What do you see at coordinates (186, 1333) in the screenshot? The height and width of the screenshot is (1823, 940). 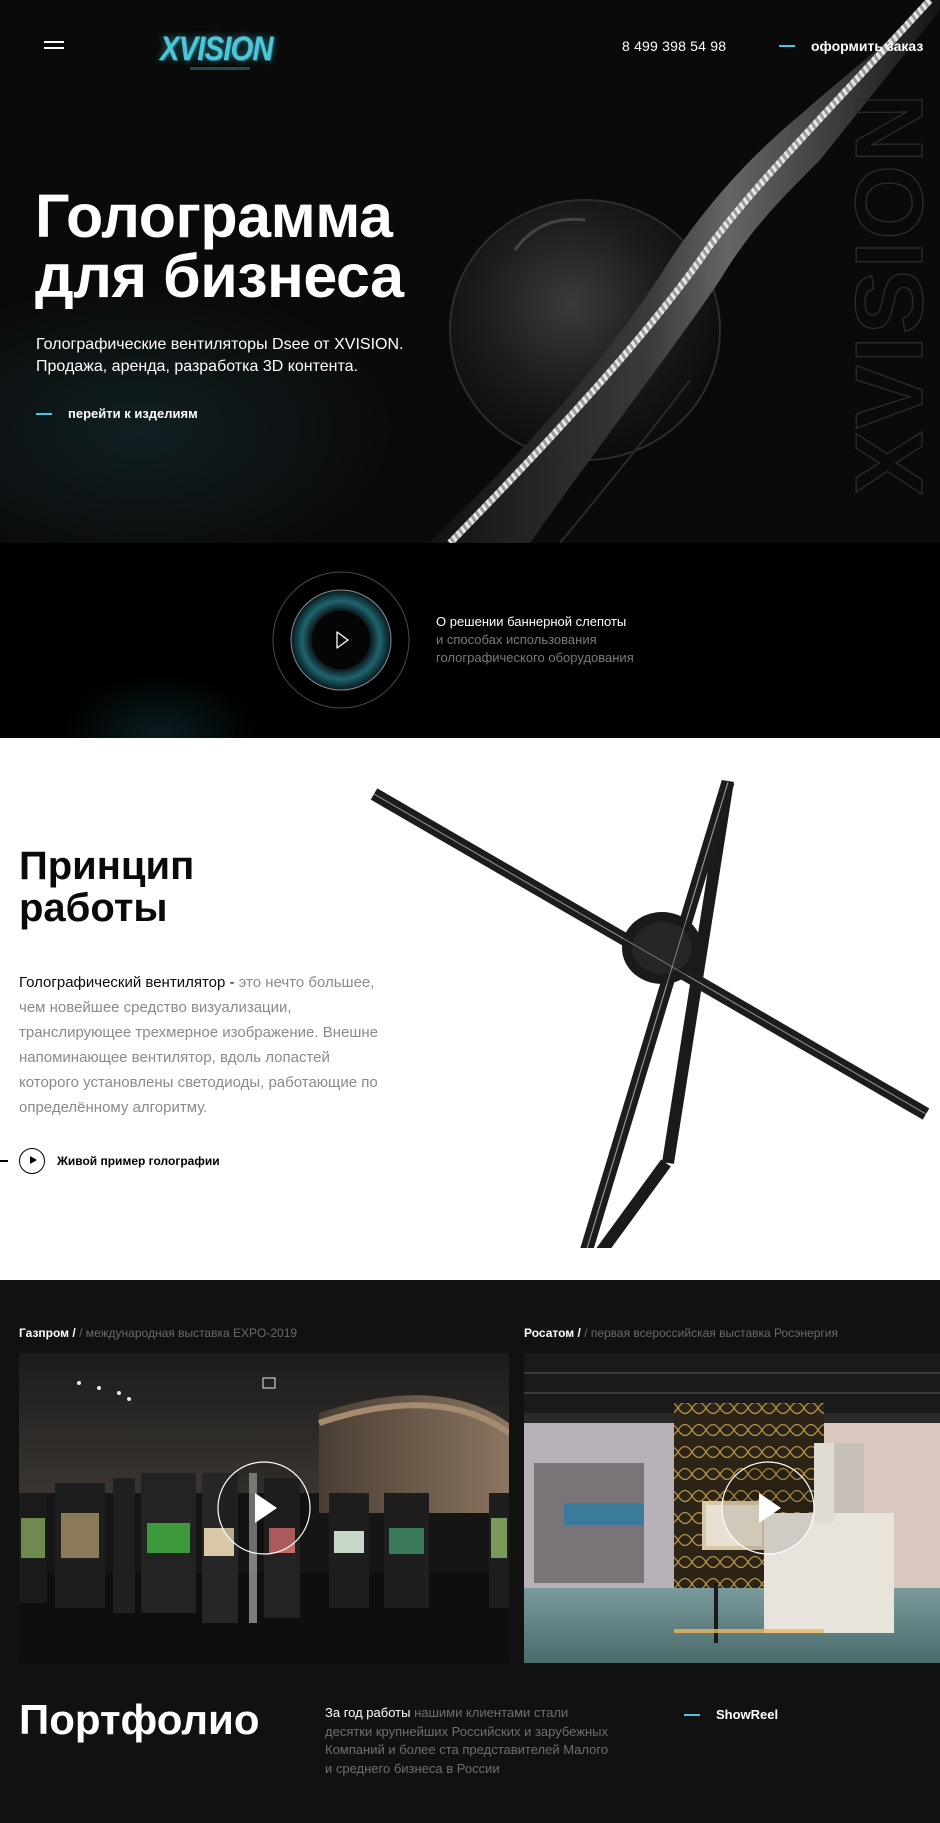 I see `case-event: / международная выставка EXPO-2019` at bounding box center [186, 1333].